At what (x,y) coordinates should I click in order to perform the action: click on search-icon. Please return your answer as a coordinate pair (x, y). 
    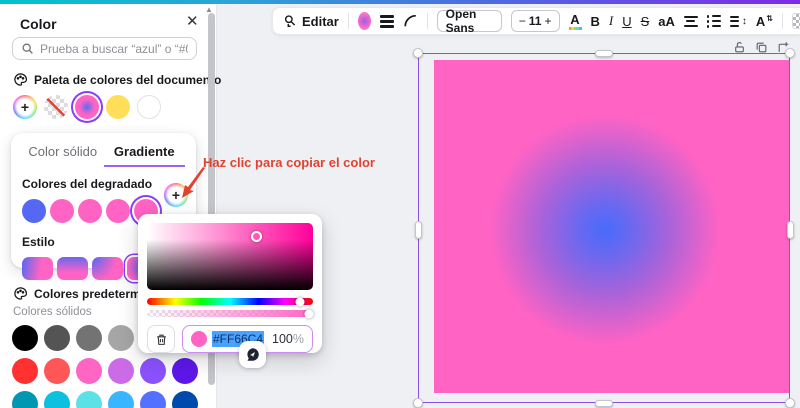
    Looking at the image, I should click on (27, 48).